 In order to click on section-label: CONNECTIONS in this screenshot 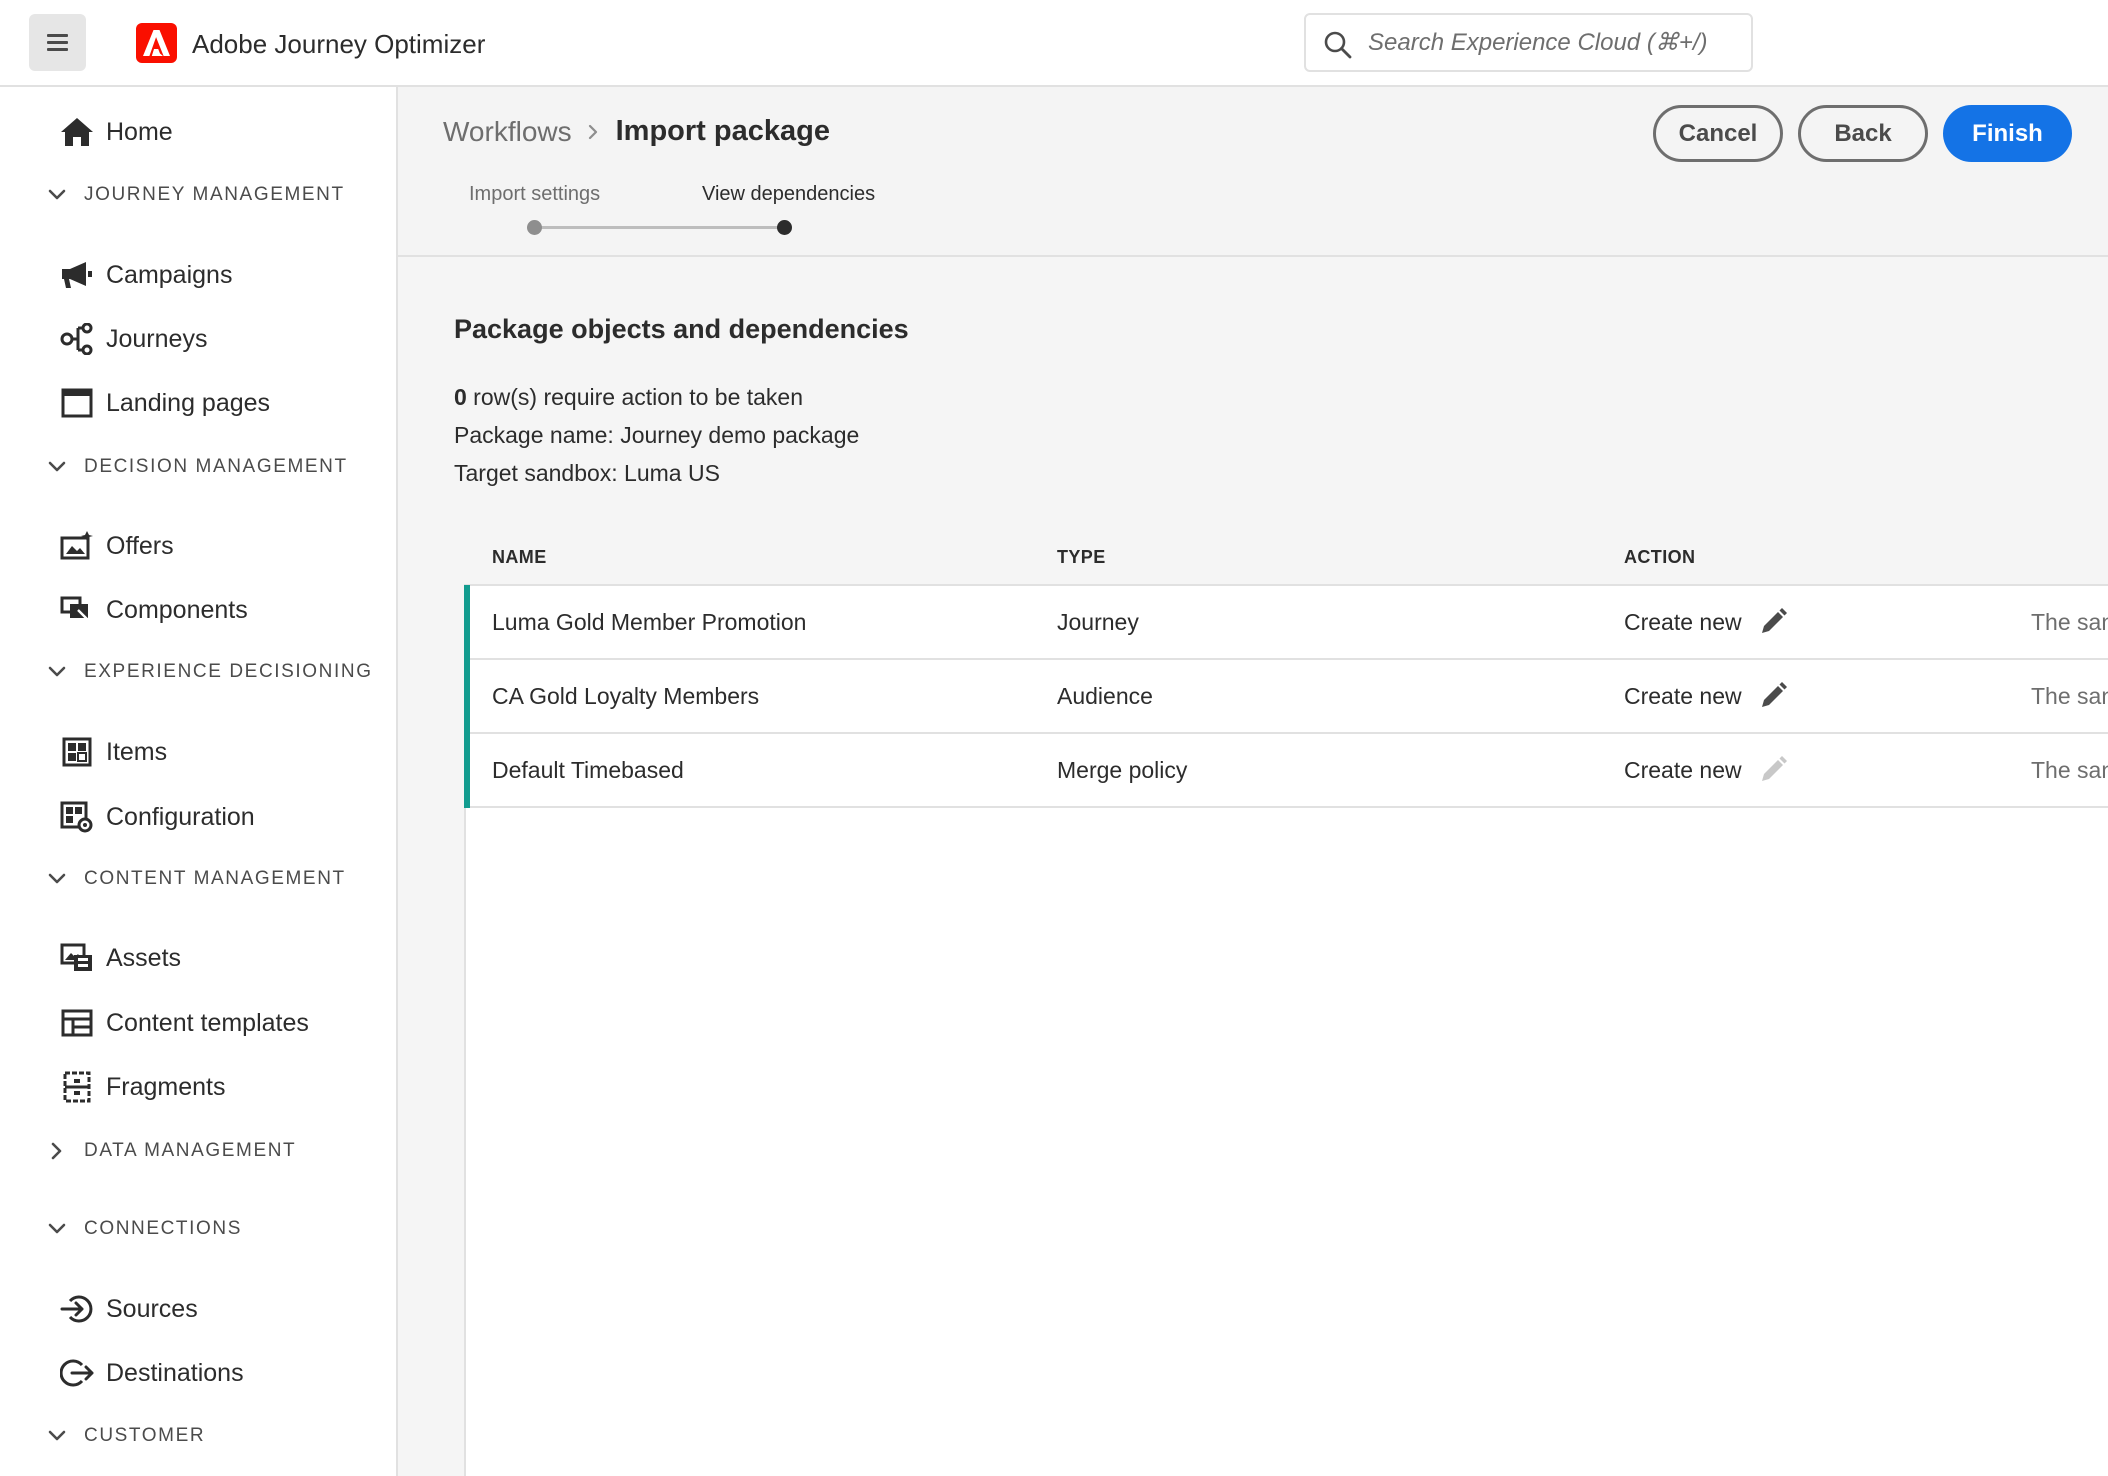, I will do `click(163, 1228)`.